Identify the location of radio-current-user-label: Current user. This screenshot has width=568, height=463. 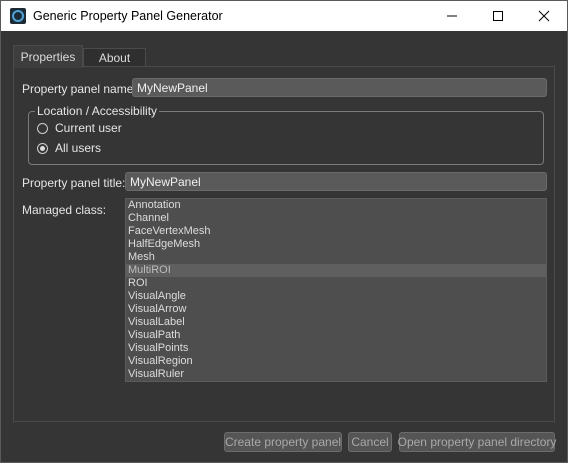
(88, 128).